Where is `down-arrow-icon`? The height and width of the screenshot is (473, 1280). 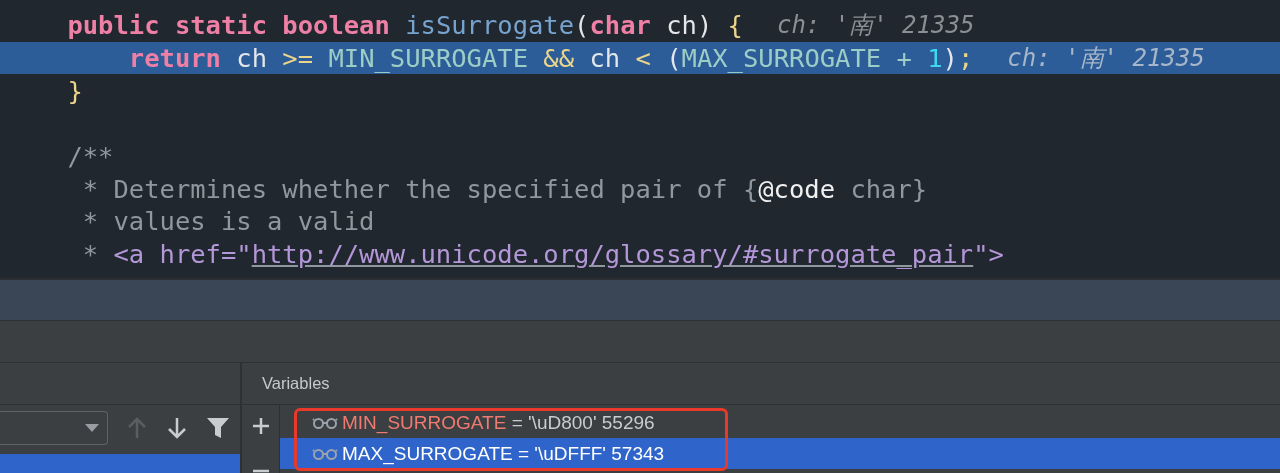
down-arrow-icon is located at coordinates (177, 428).